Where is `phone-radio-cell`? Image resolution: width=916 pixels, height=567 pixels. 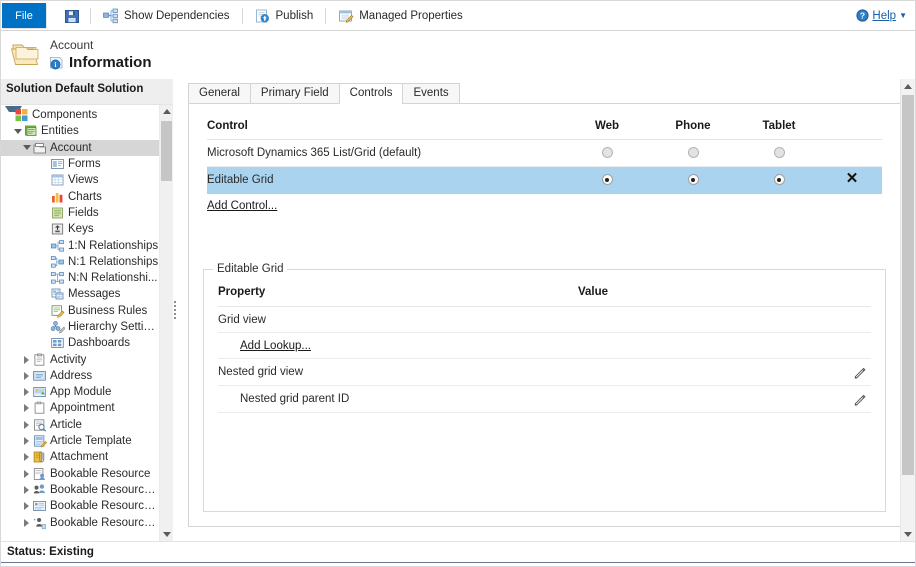 phone-radio-cell is located at coordinates (693, 180).